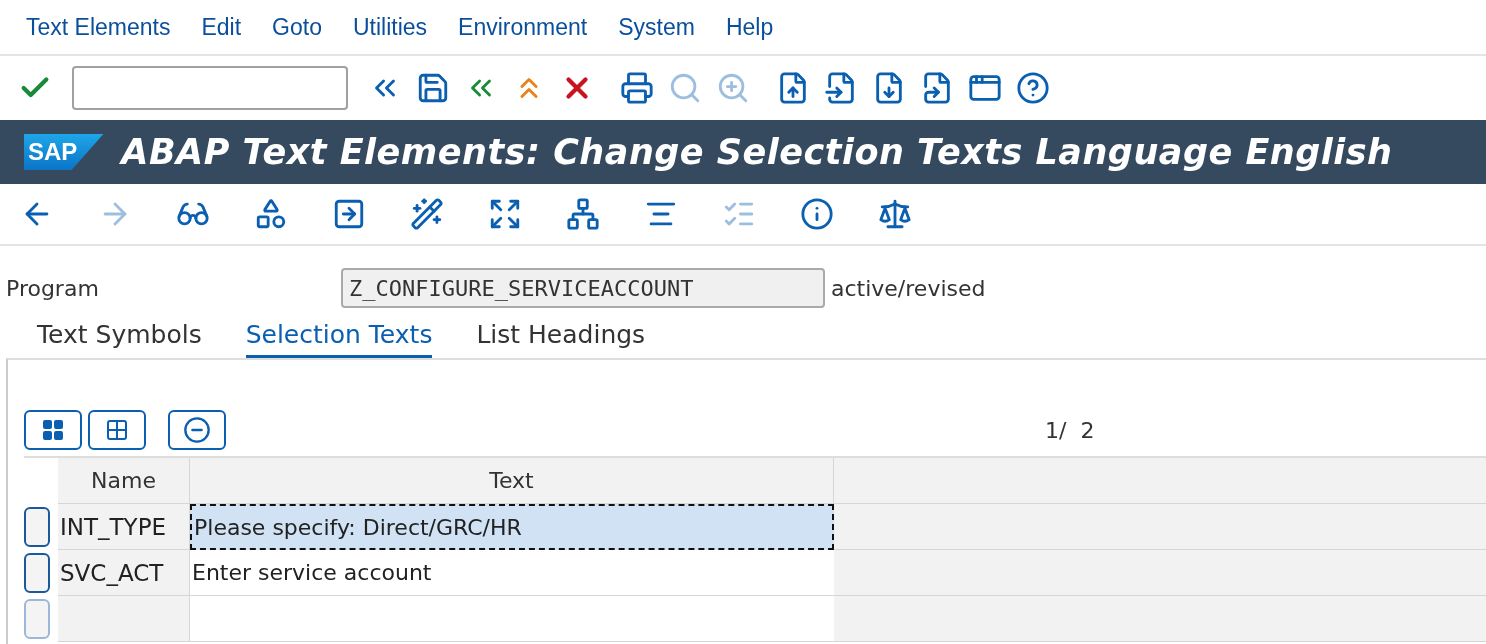  I want to click on info-icon, so click(817, 214).